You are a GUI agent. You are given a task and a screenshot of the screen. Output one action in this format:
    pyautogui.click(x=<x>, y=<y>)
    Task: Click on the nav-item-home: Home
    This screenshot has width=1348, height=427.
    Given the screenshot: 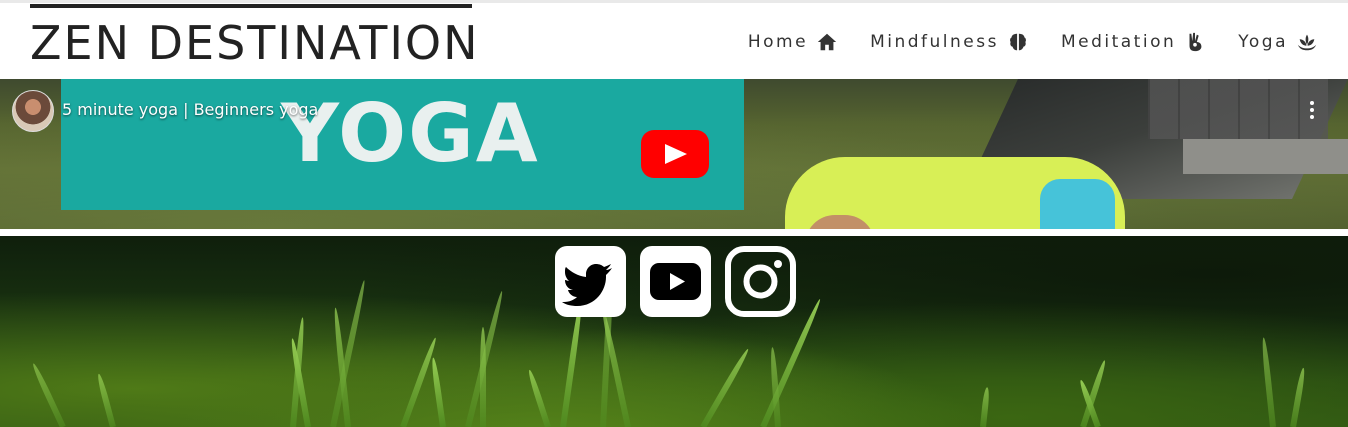 What is the action you would take?
    pyautogui.click(x=793, y=42)
    